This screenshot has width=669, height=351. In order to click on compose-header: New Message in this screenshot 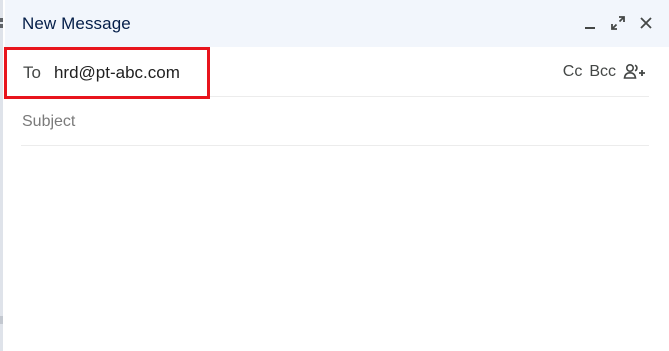, I will do `click(337, 23)`.